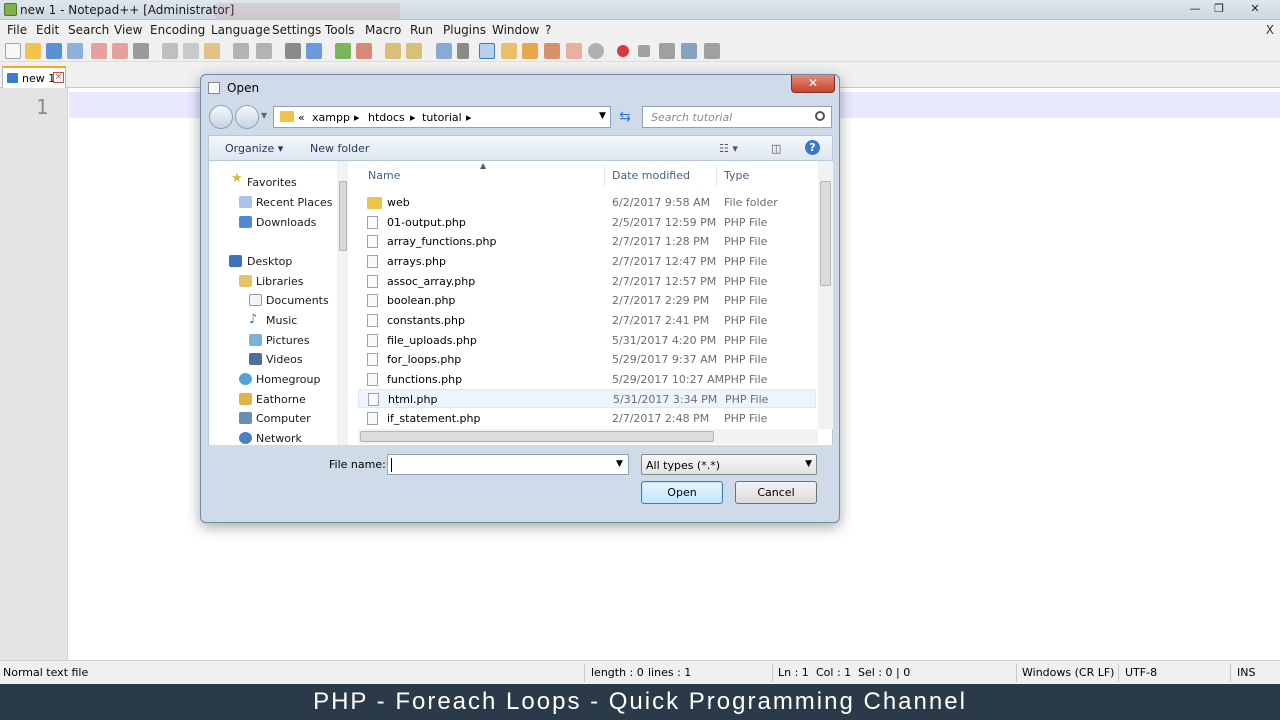 The height and width of the screenshot is (720, 1280). What do you see at coordinates (386, 117) in the screenshot?
I see `breadcrumb-htdocs: htdocs` at bounding box center [386, 117].